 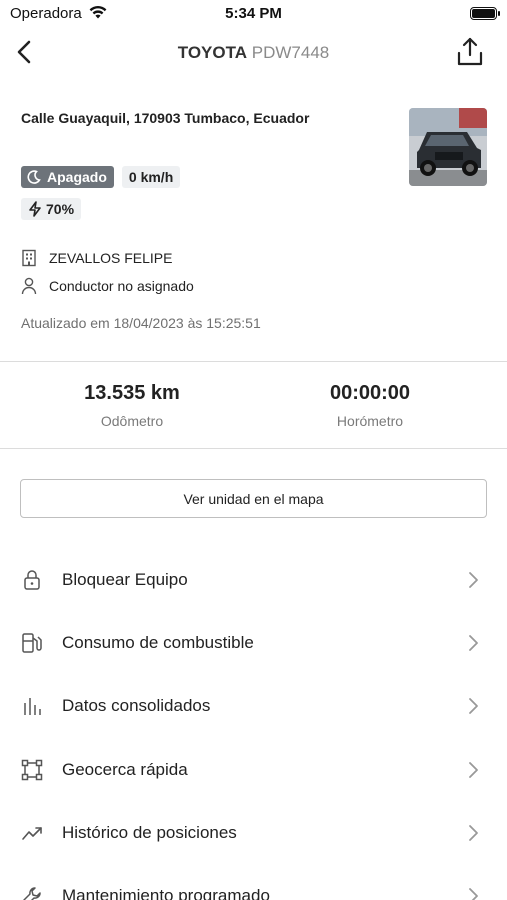 What do you see at coordinates (149, 832) in the screenshot?
I see `menu-item-label: Histórico de posiciones` at bounding box center [149, 832].